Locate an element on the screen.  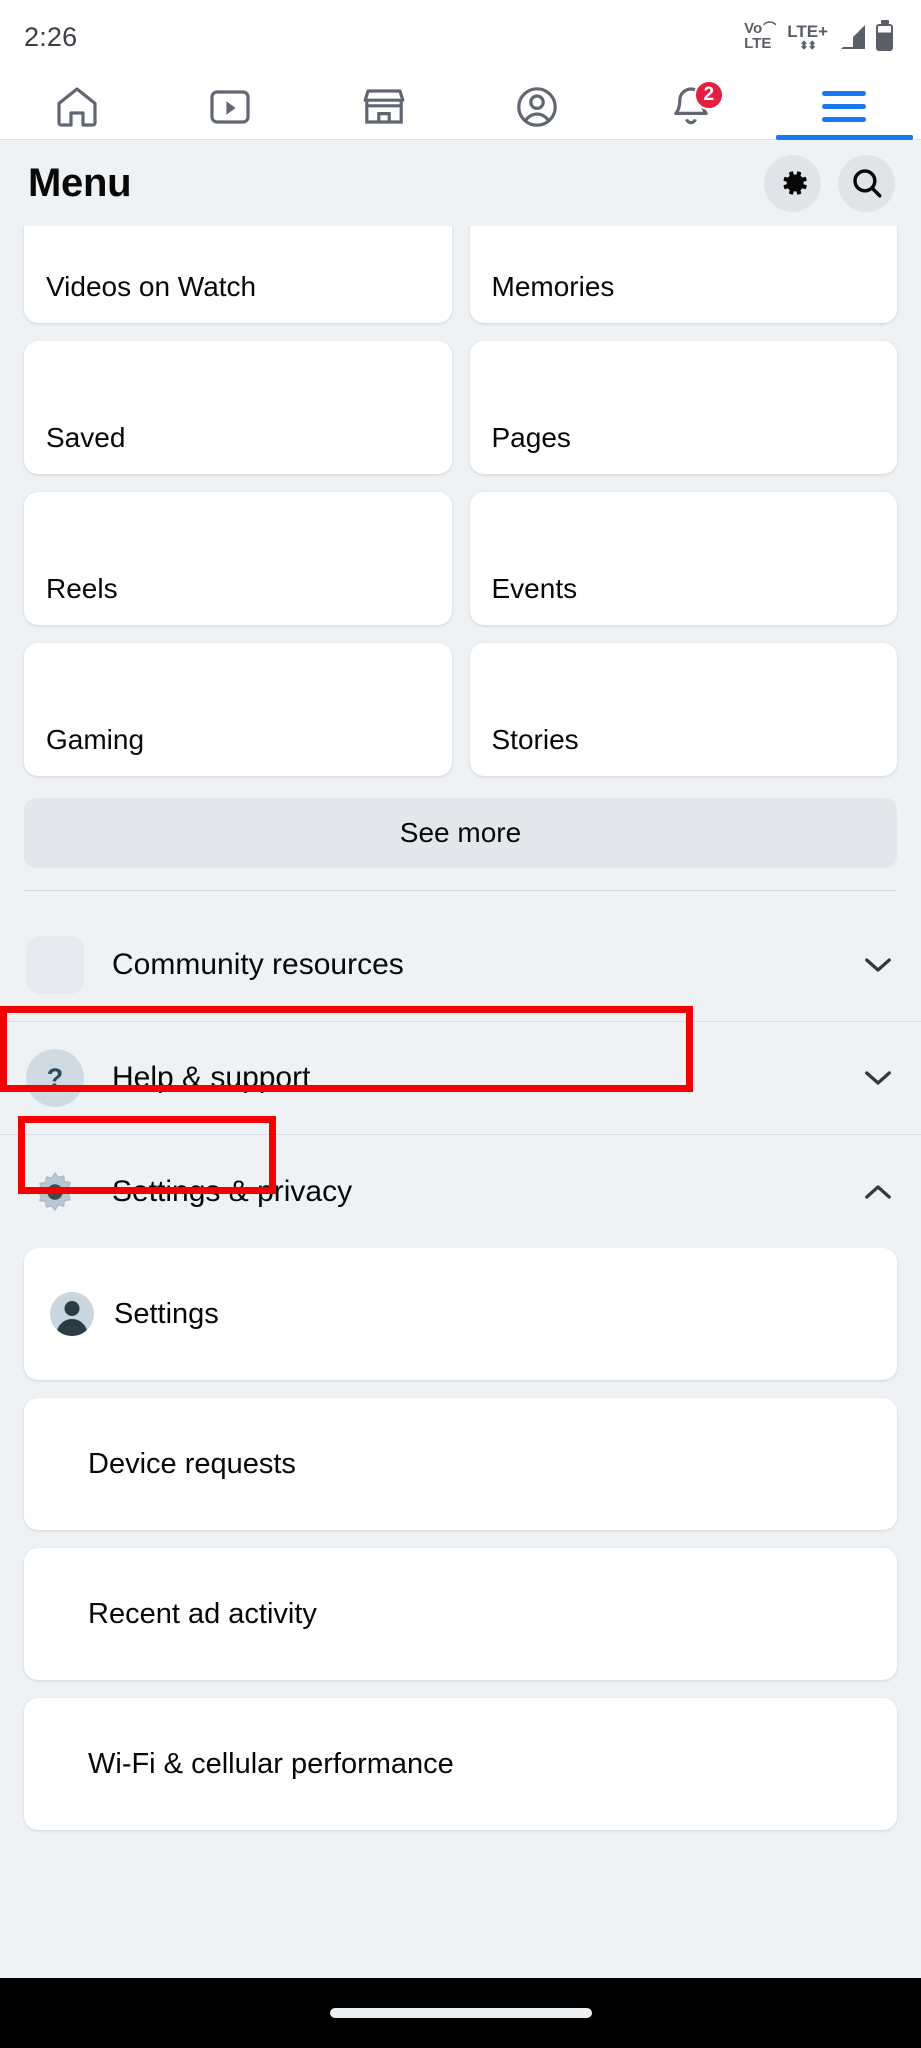
tile-label: Pages is located at coordinates (531, 437).